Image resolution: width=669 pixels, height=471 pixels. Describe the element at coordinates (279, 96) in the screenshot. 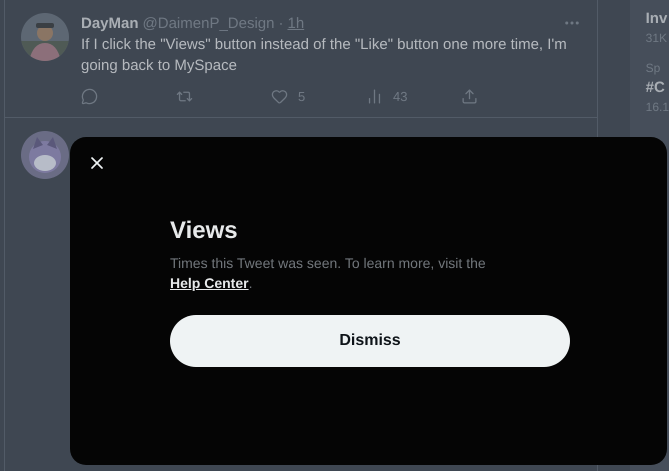

I see `heart-icon` at that location.